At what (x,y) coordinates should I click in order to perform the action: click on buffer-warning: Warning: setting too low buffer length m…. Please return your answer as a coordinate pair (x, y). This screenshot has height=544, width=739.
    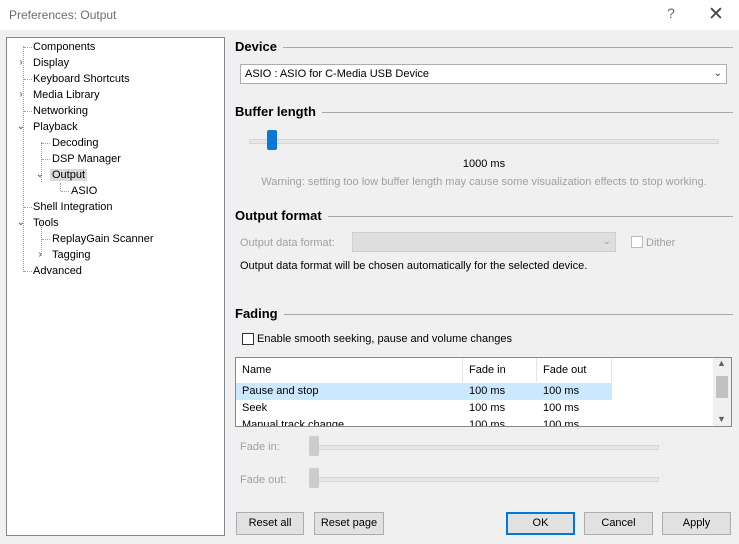
    Looking at the image, I should click on (484, 182).